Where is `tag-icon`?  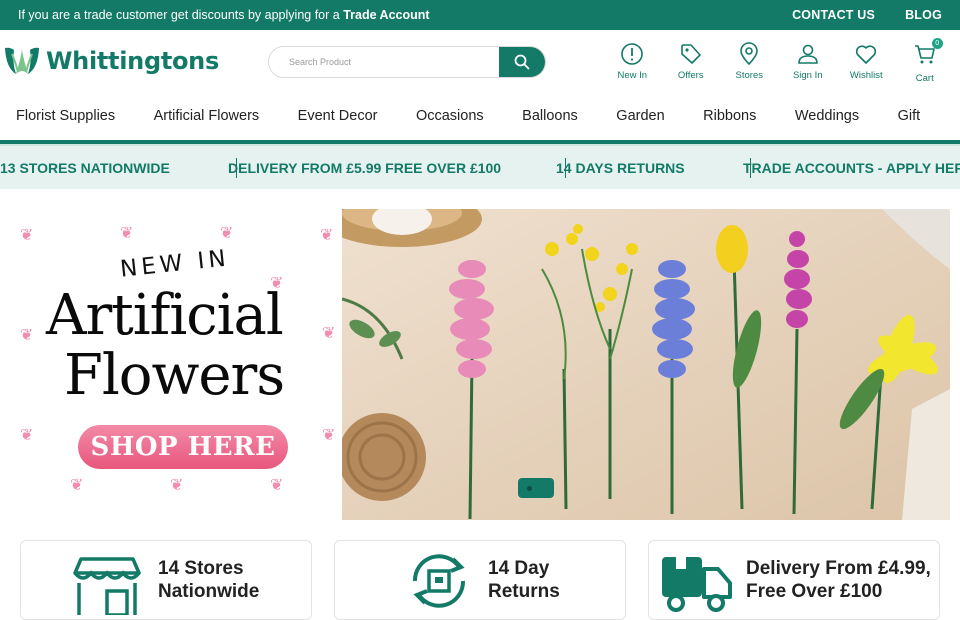 tag-icon is located at coordinates (690, 54).